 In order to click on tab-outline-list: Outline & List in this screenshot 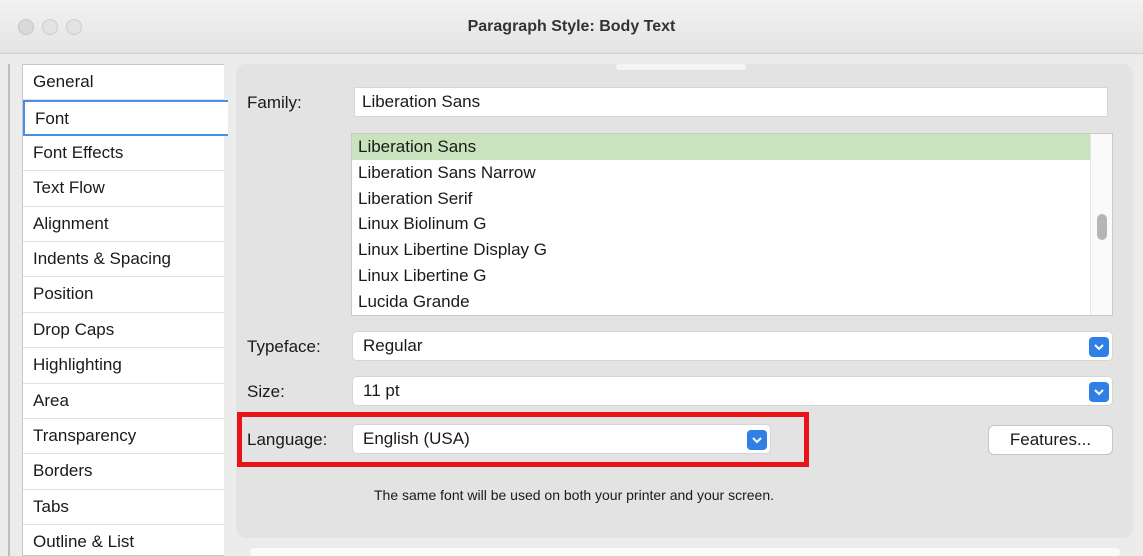, I will do `click(123, 540)`.